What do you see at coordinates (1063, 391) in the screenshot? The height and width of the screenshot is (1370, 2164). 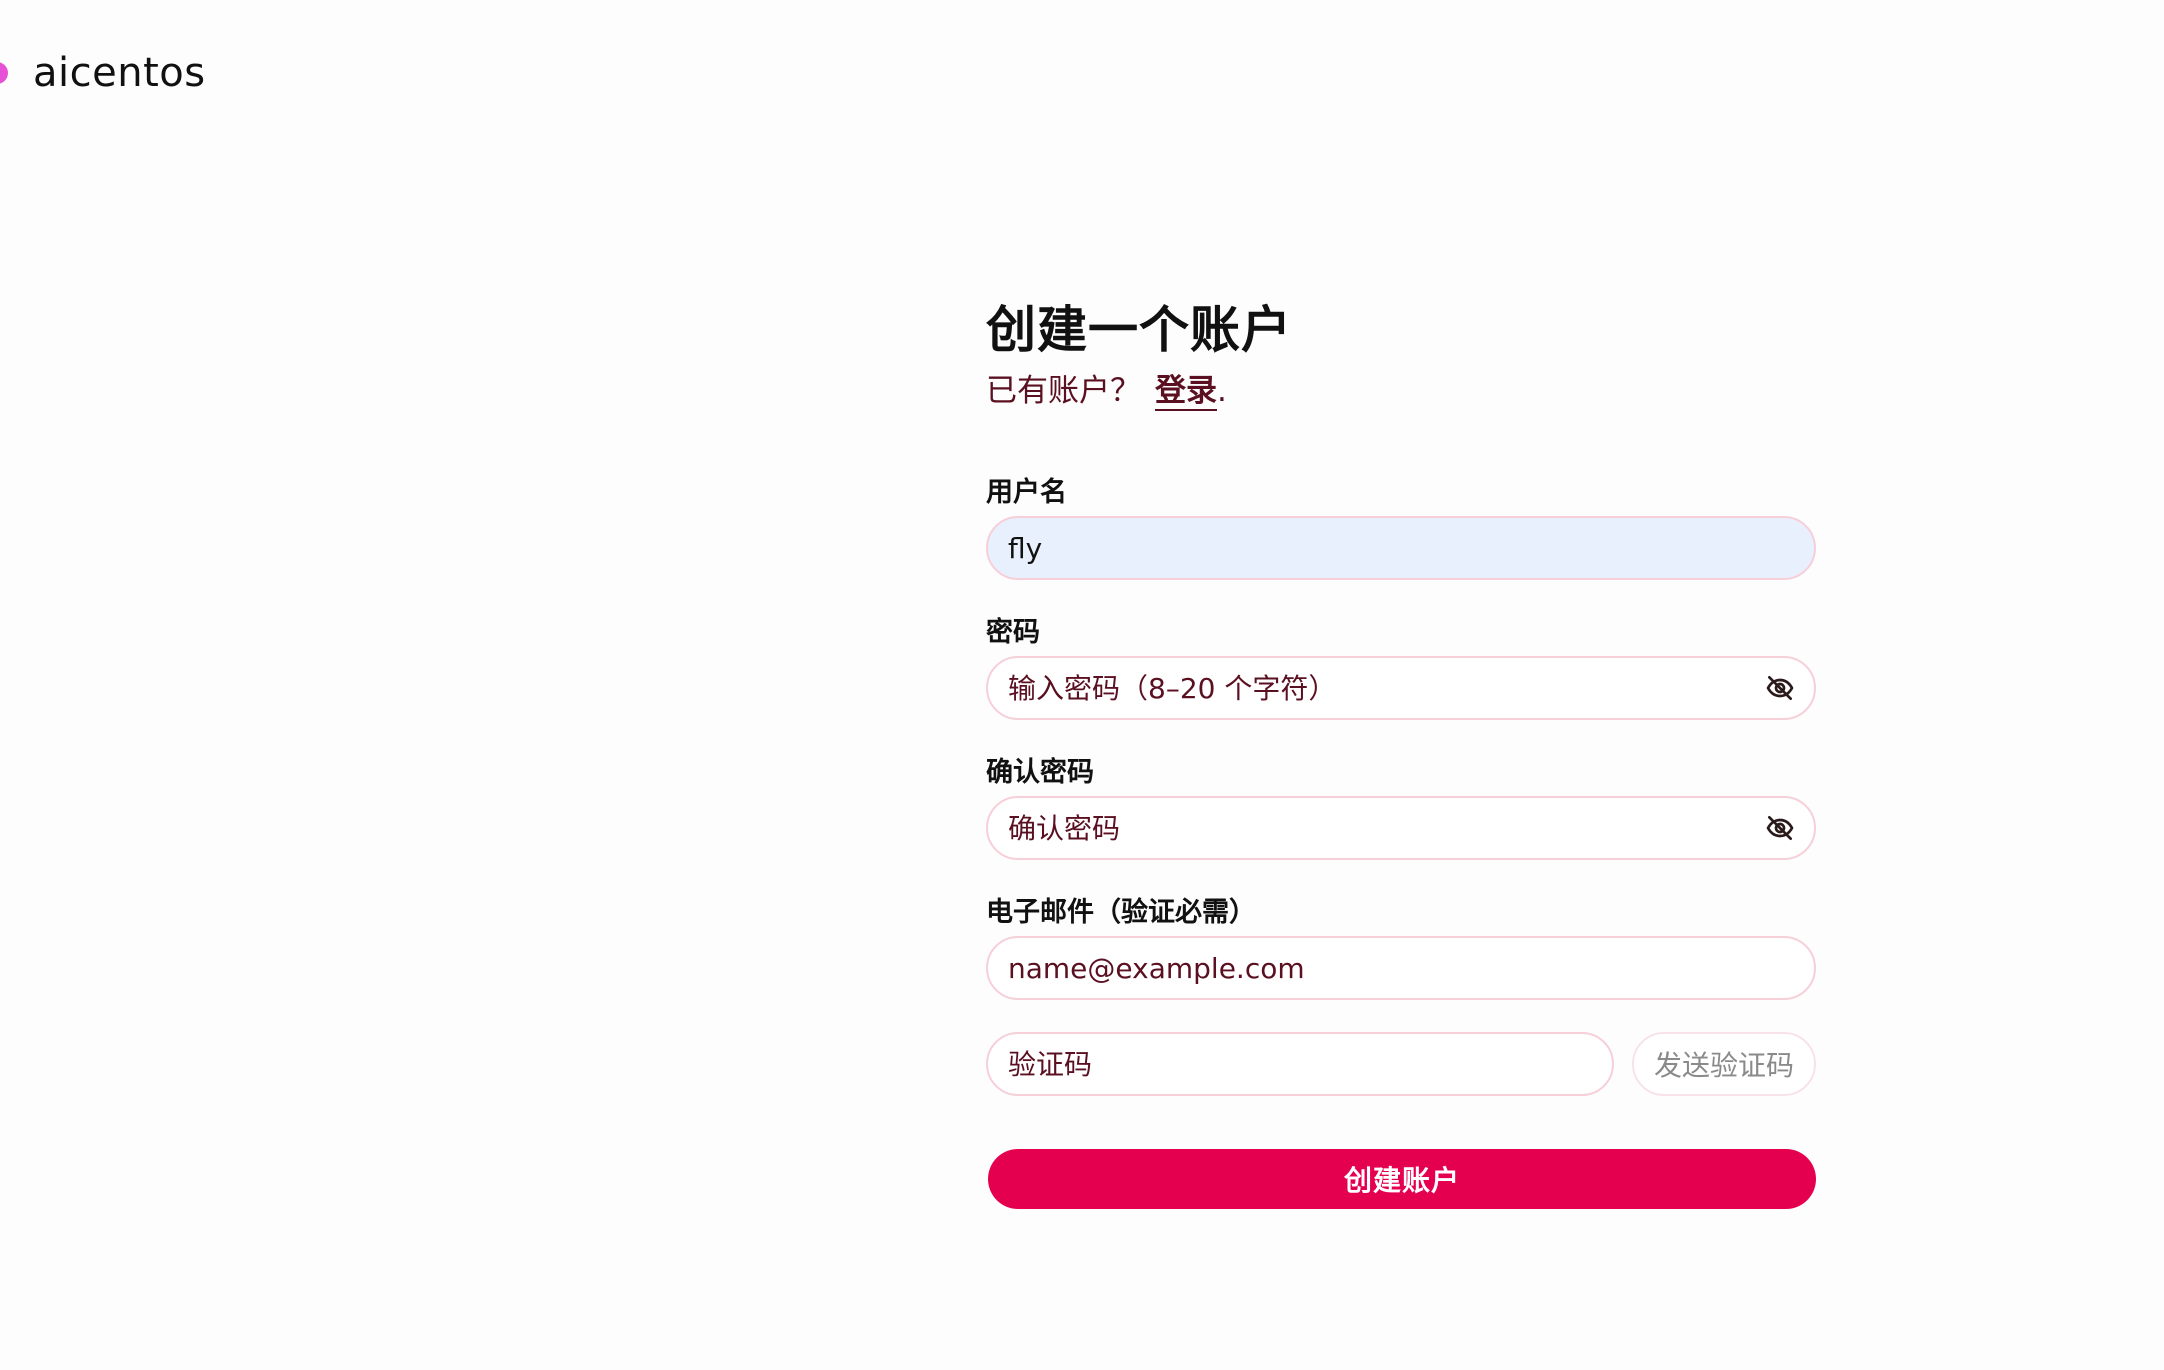 I see `login-prompt-text: 已有账户？` at bounding box center [1063, 391].